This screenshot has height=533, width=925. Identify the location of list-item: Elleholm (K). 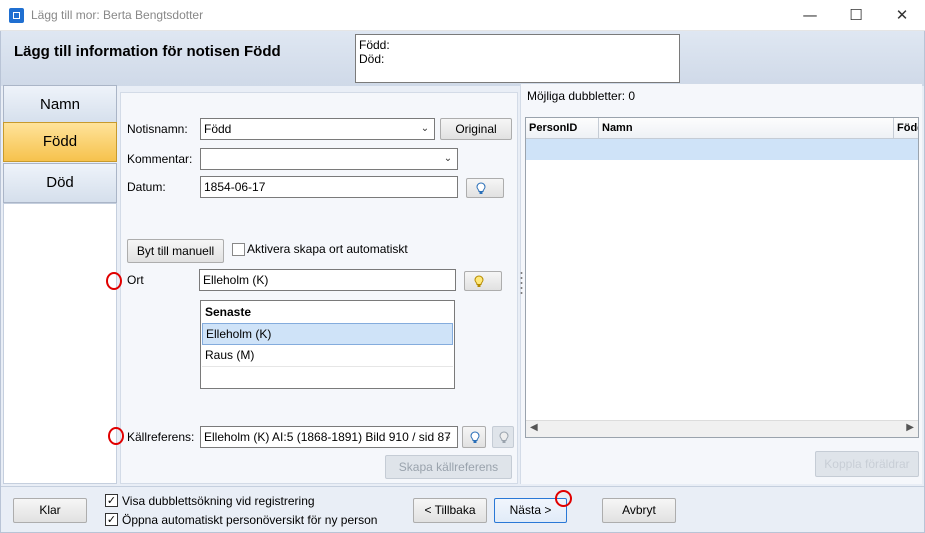
(327, 334).